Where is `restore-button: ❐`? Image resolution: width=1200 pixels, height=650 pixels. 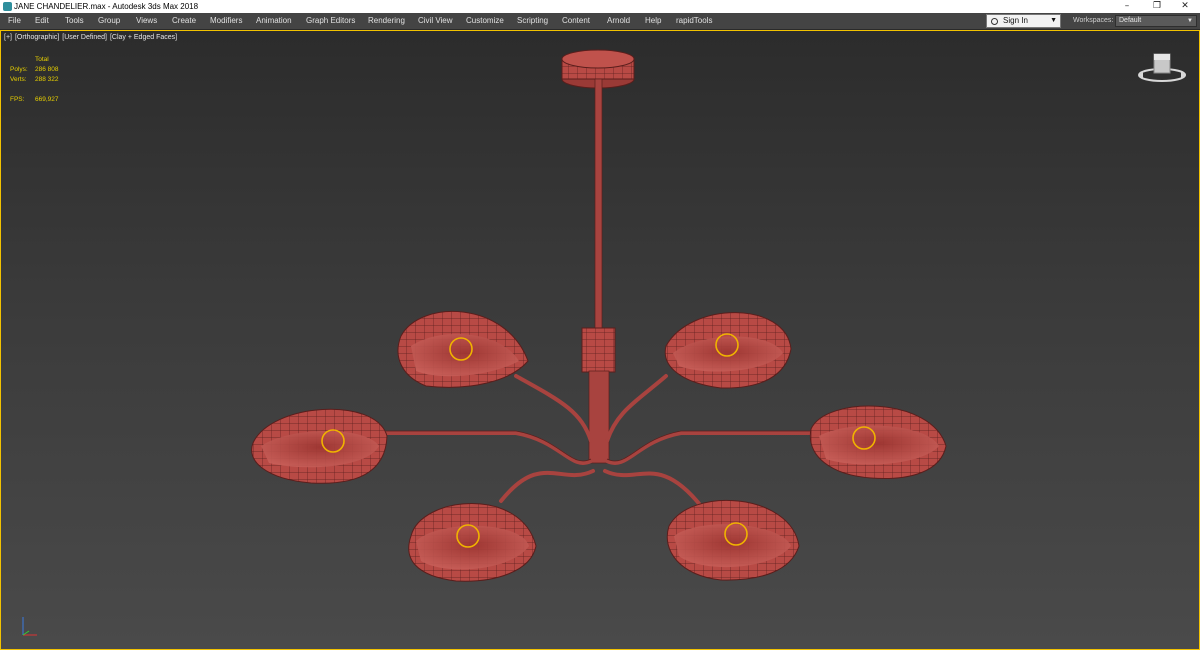
restore-button: ❐ is located at coordinates (1157, 6).